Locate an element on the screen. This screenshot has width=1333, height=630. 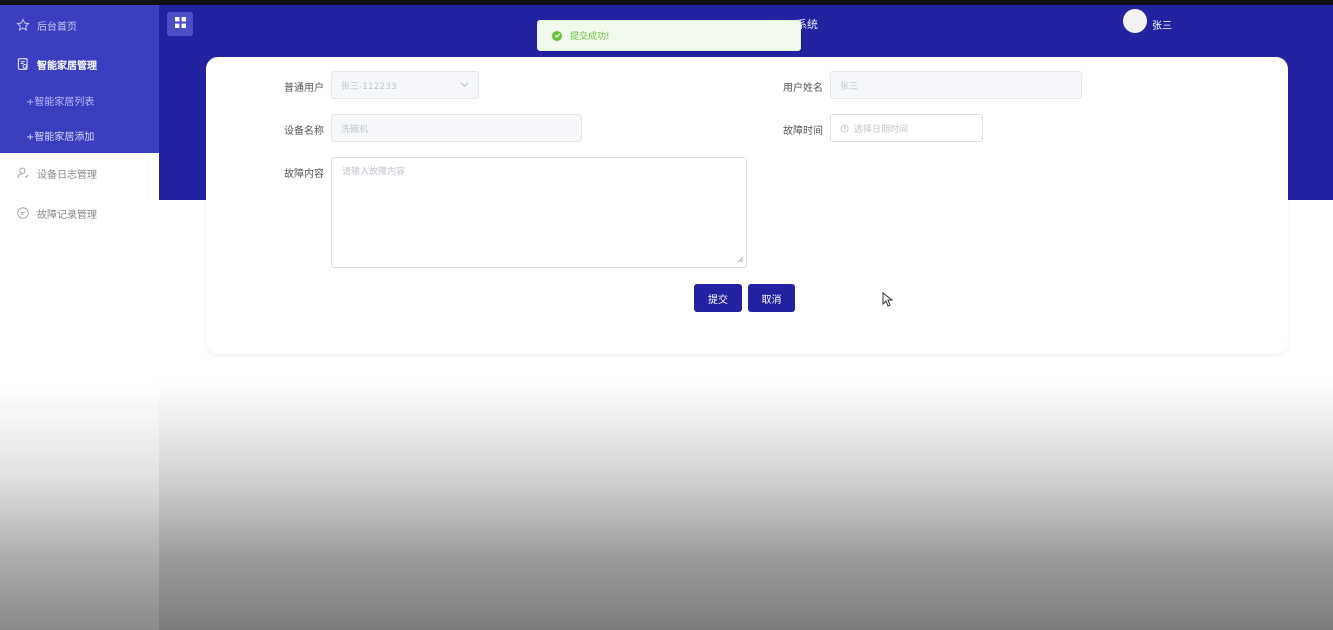
fault-time-label: 故障时间 is located at coordinates (803, 131).